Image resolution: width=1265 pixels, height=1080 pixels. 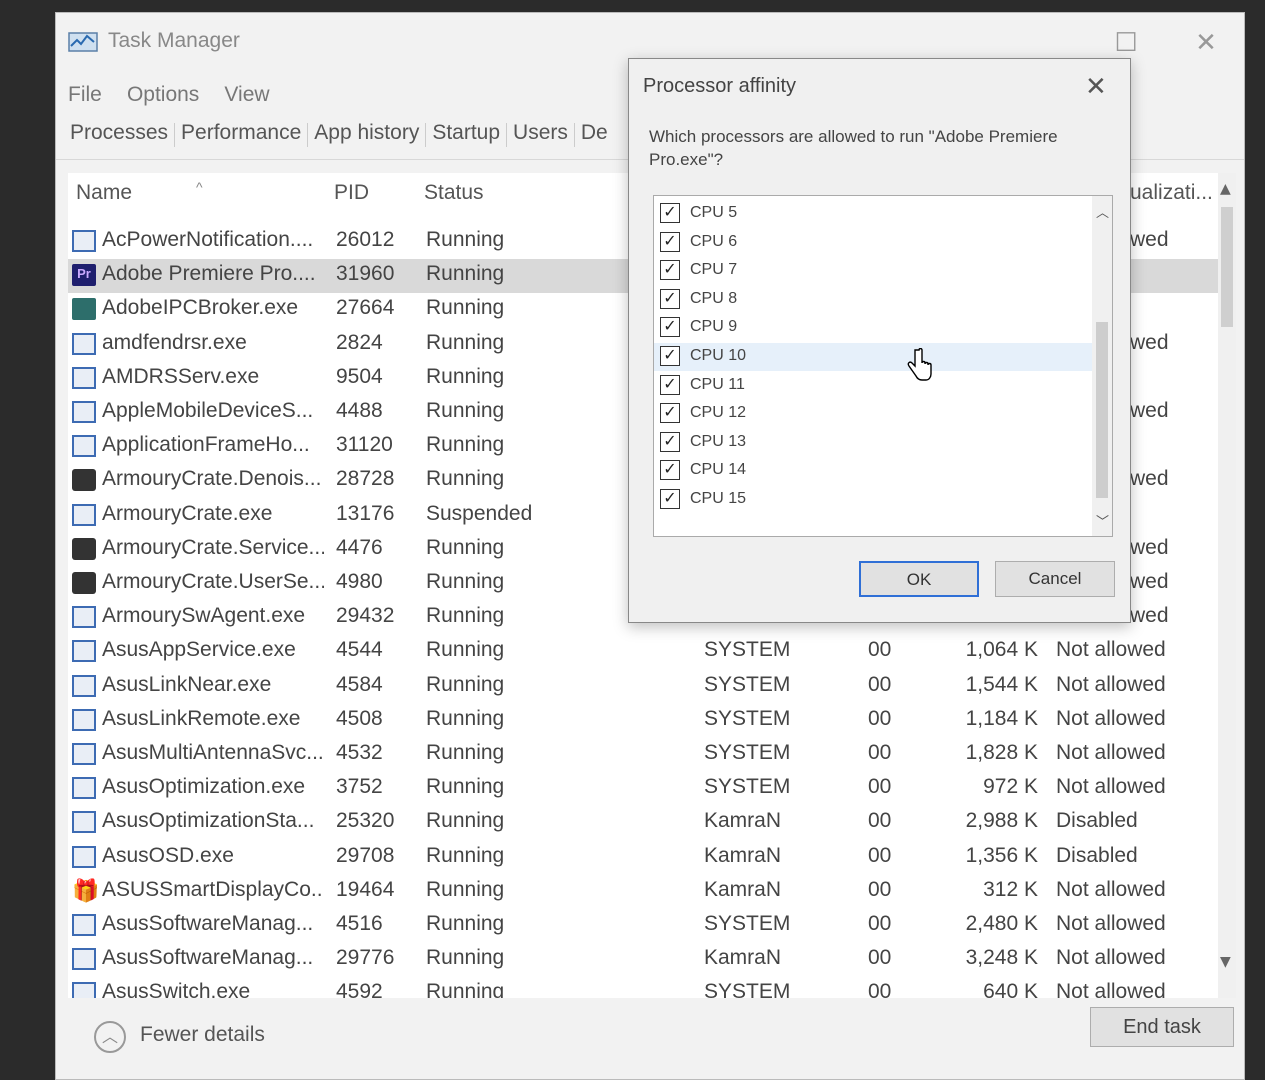 What do you see at coordinates (650, 1041) in the screenshot?
I see `footer: ︿ Fewer details End task` at bounding box center [650, 1041].